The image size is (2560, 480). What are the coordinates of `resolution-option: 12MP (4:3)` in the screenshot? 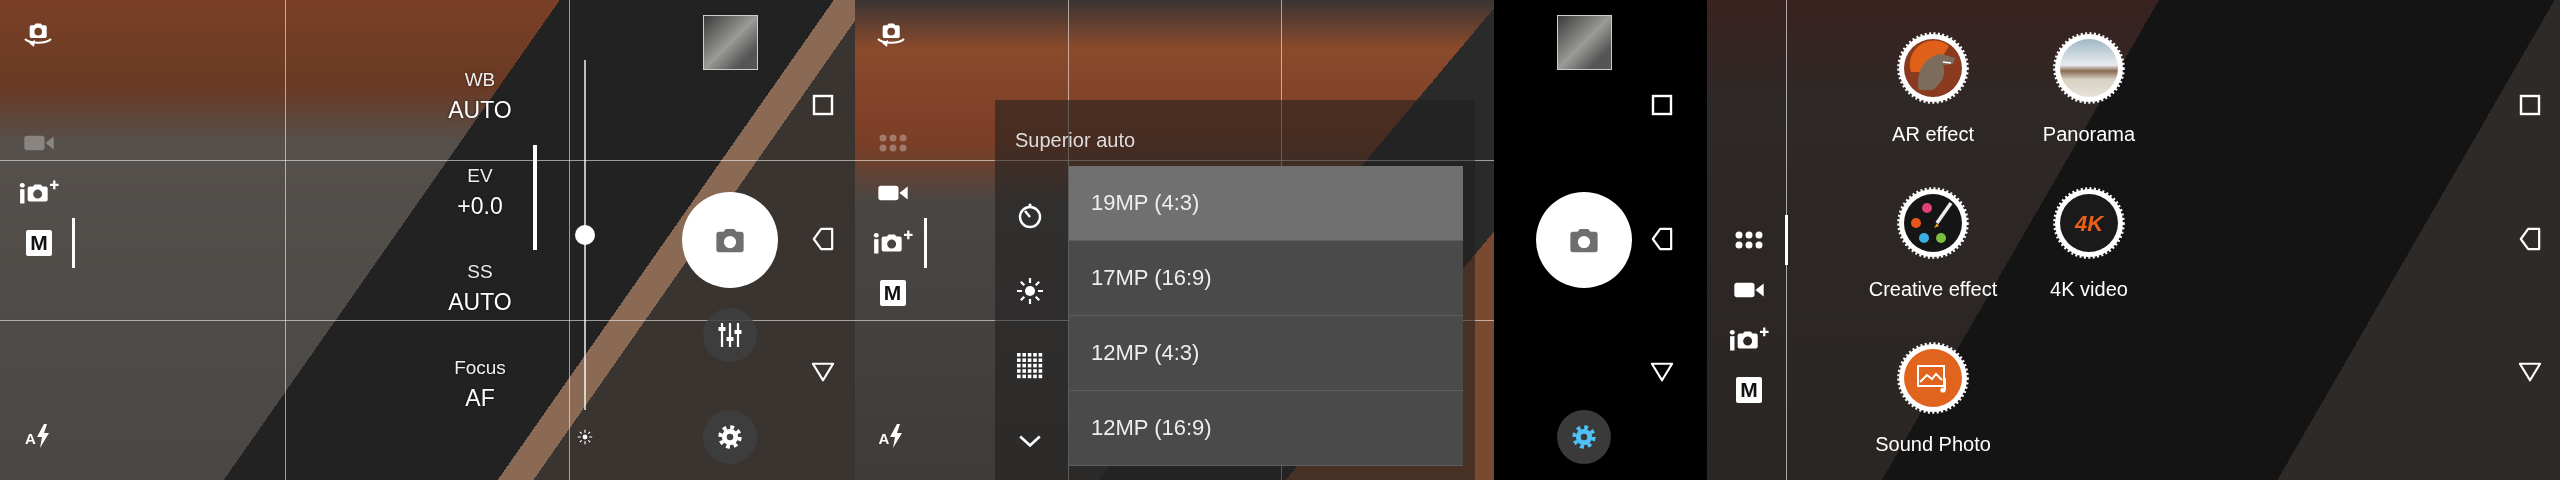 It's located at (1266, 353).